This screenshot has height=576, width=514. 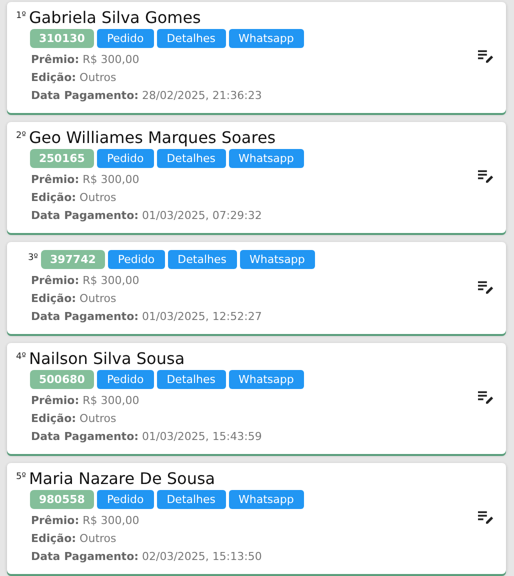 I want to click on ticket-code: 250165, so click(x=62, y=158).